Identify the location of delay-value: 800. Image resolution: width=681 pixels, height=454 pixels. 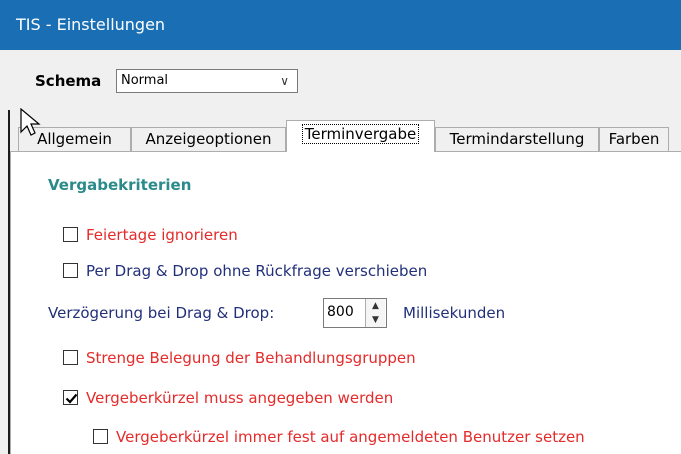
(340, 312).